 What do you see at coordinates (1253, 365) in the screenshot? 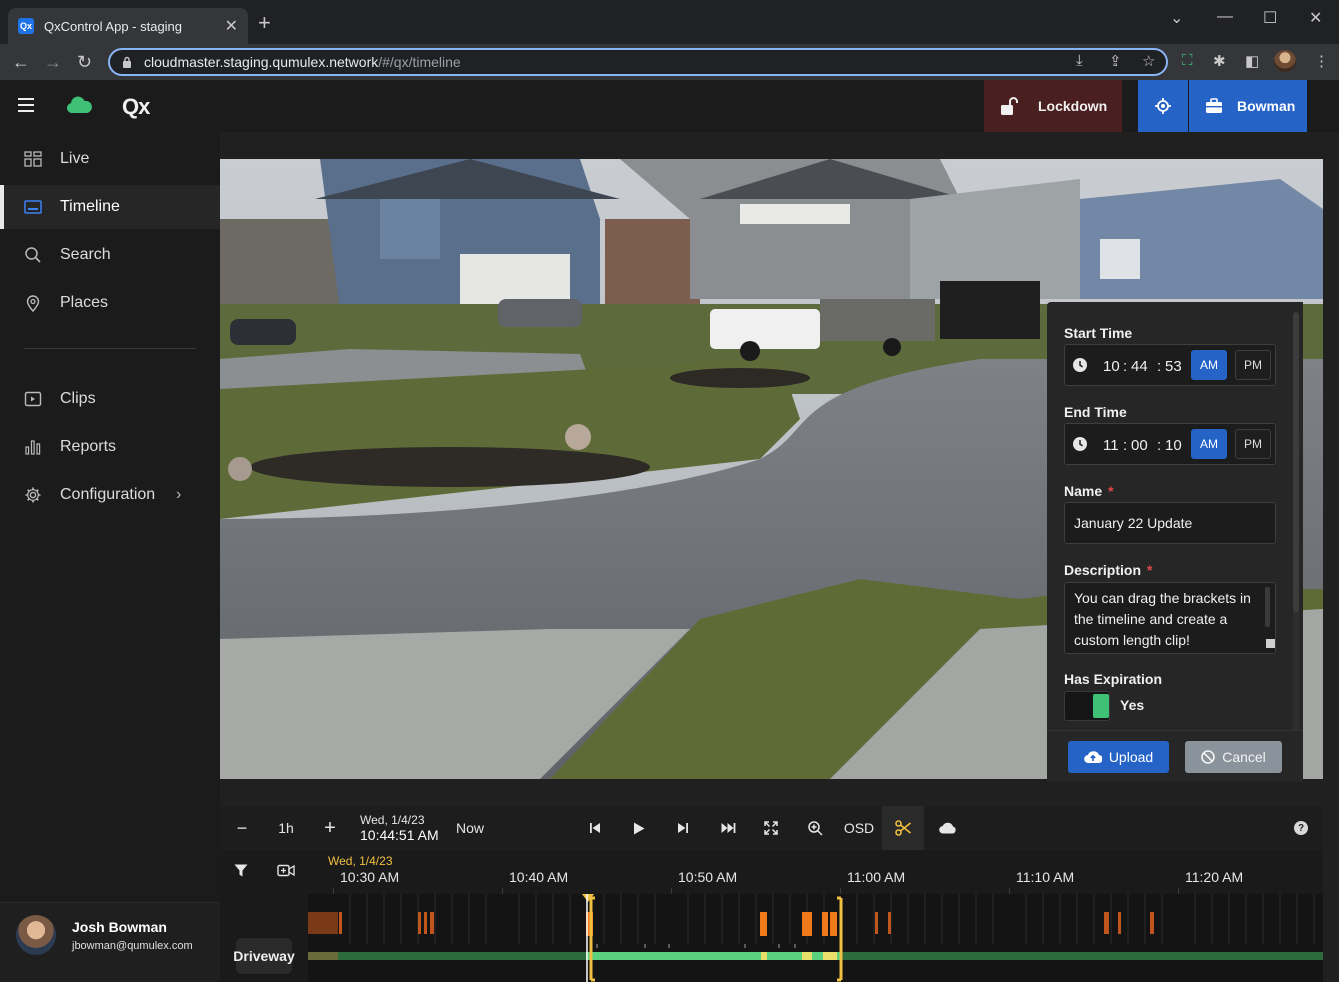
I see `start-pm-toggle: PM` at bounding box center [1253, 365].